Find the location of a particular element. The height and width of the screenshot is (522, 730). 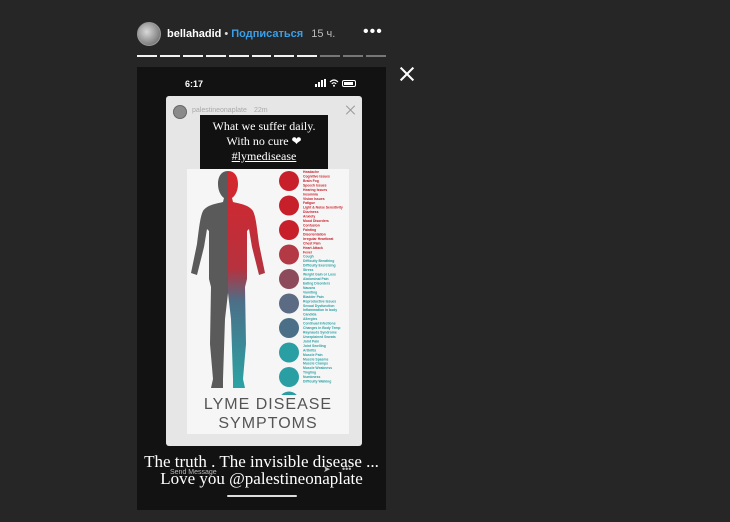

infographic-title: LYME DISEASE SYMPTOMS is located at coordinates (268, 414).